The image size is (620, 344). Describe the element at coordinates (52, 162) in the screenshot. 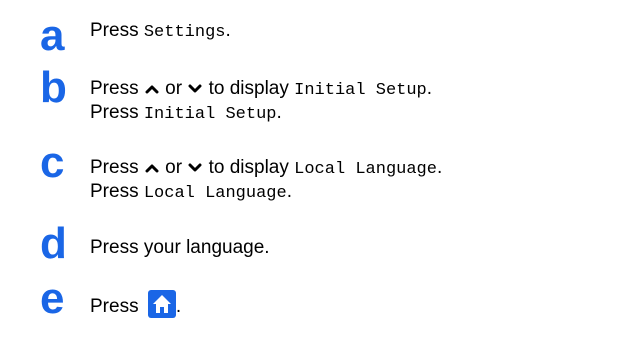

I see `step-letter: c` at that location.